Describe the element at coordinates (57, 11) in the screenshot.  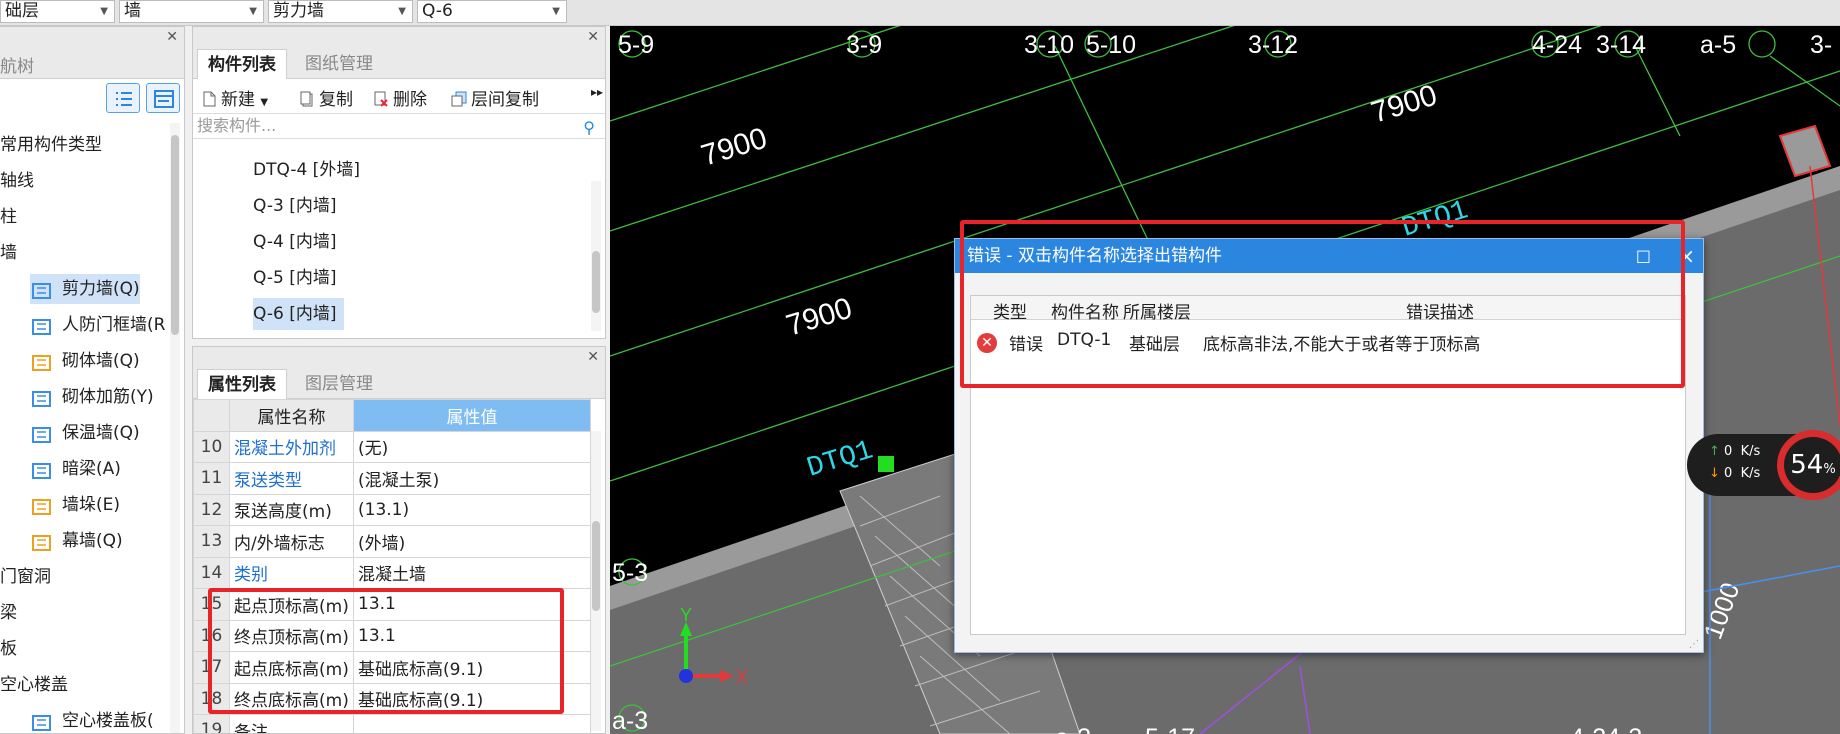
I see `floor-dropdown: 础层 ▼` at that location.